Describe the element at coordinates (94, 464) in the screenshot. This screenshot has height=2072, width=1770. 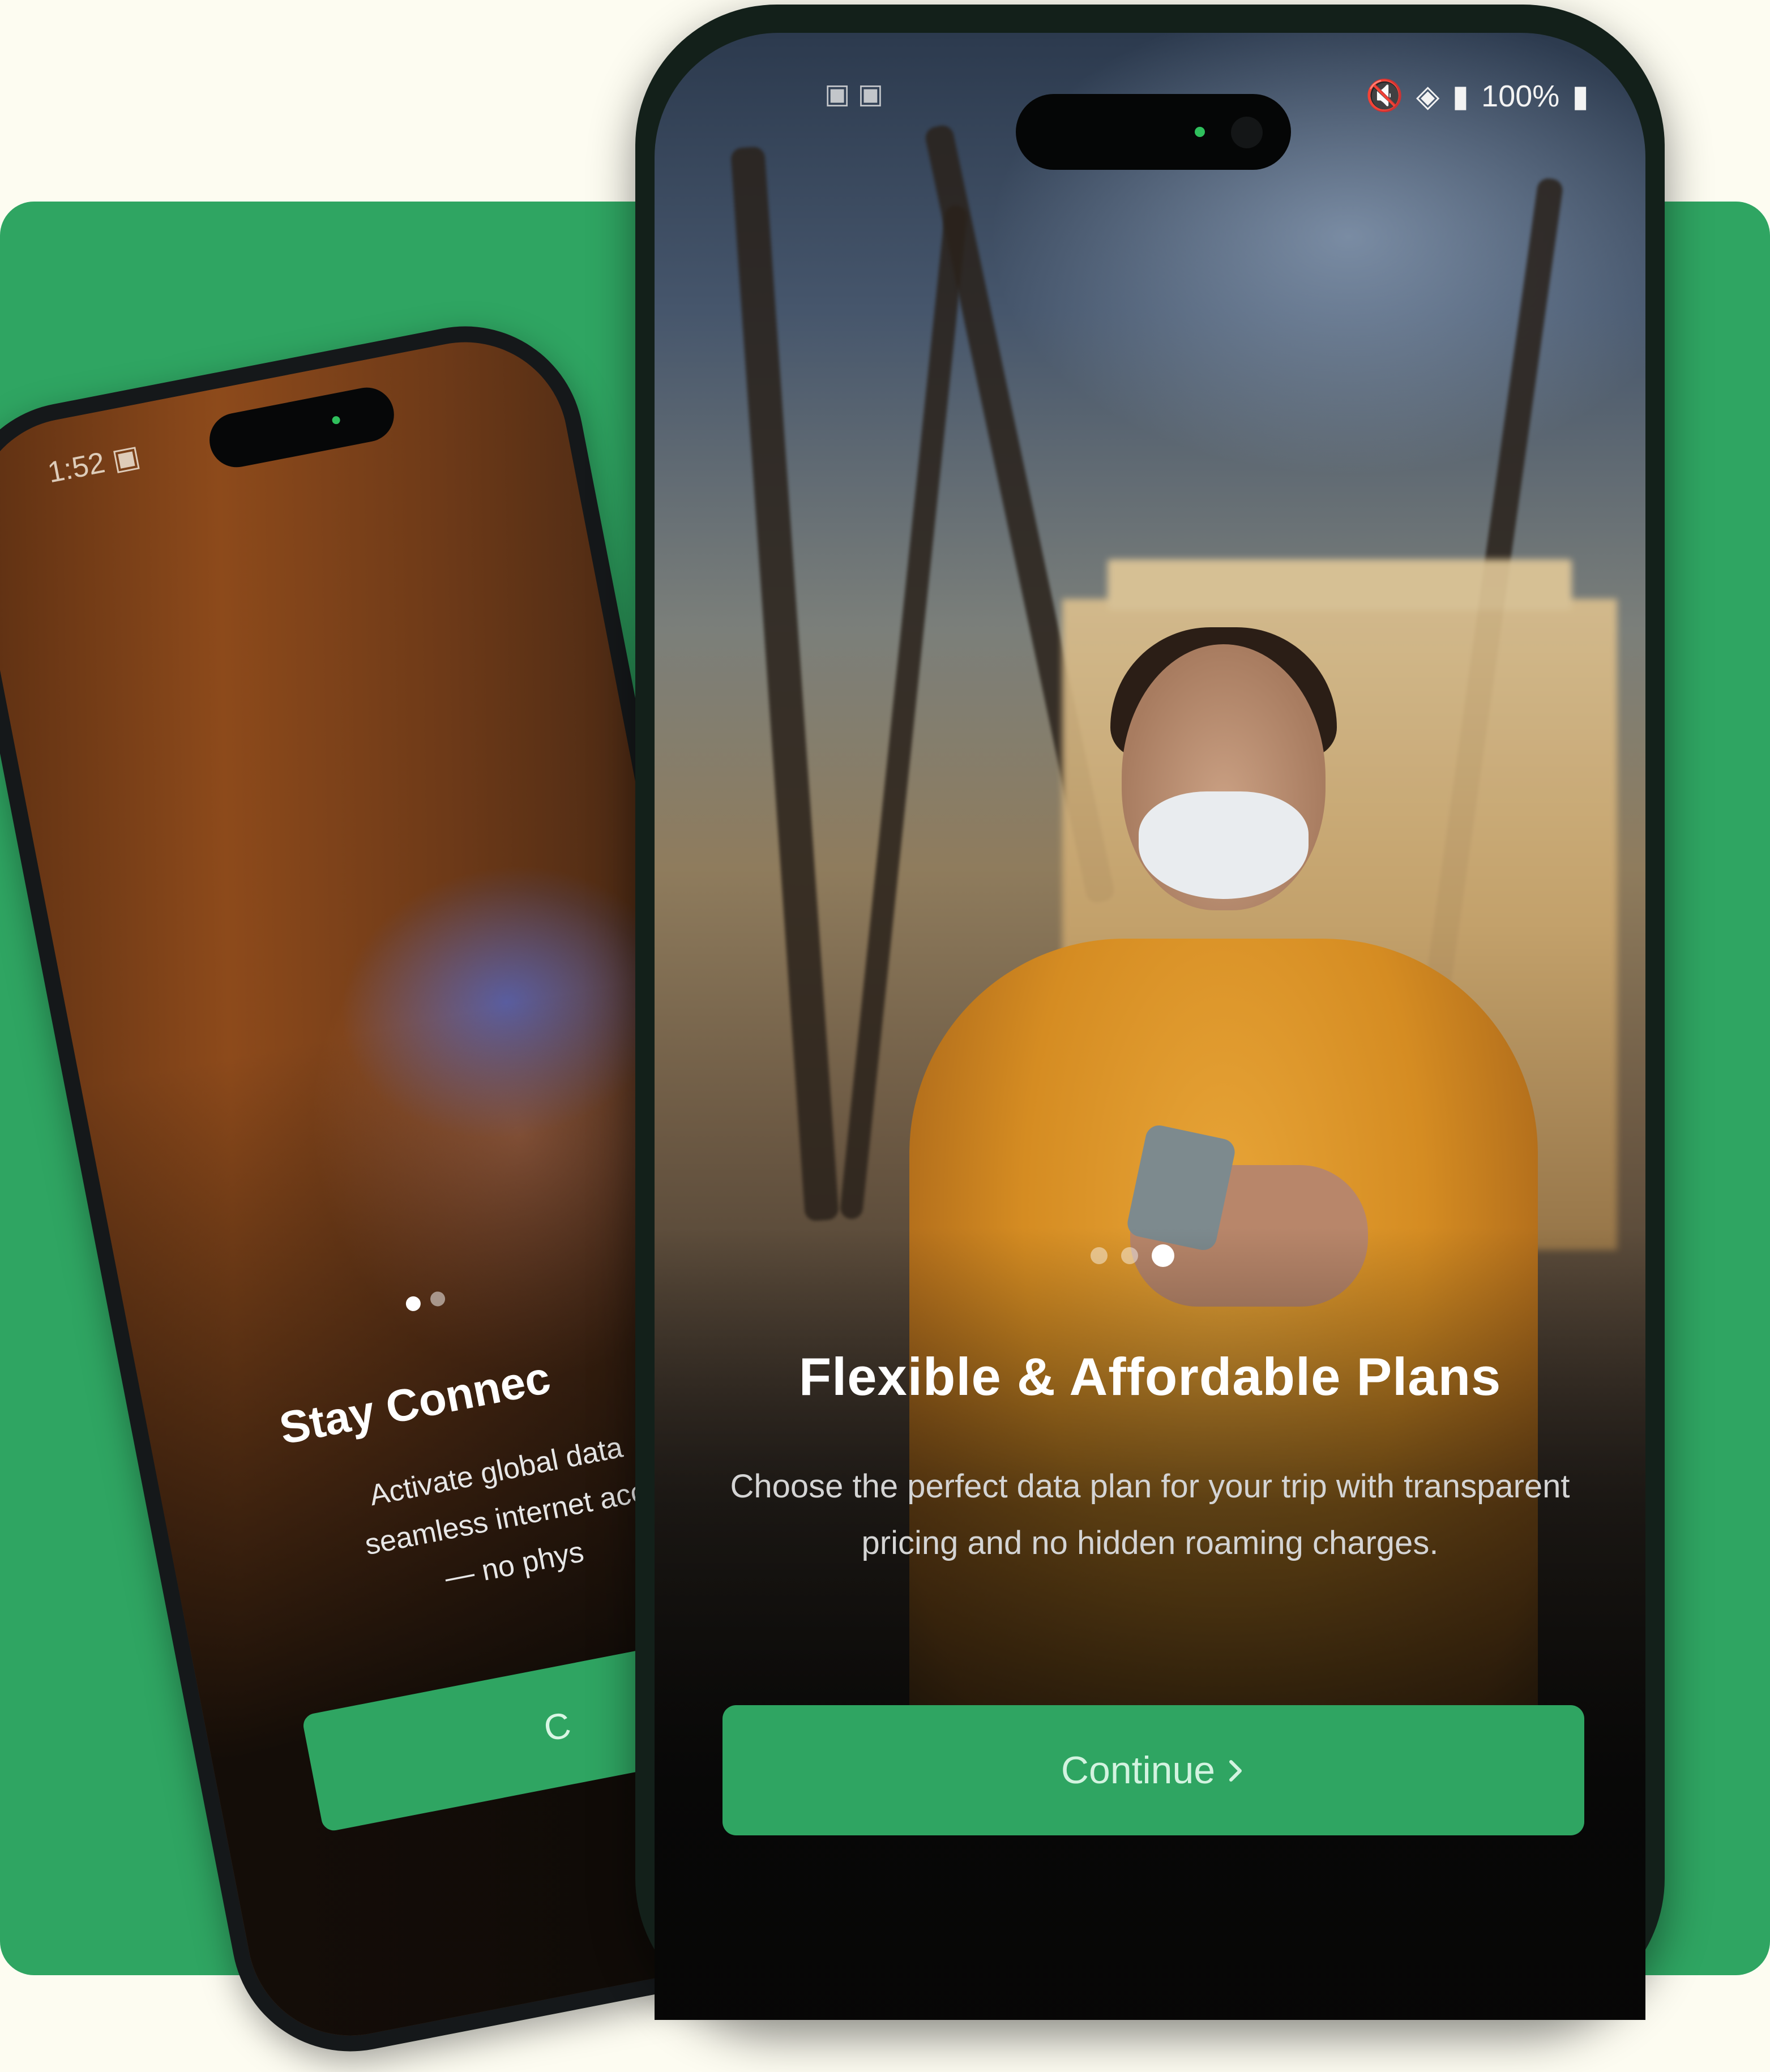
I see `status-time: 1:52 ▣` at that location.